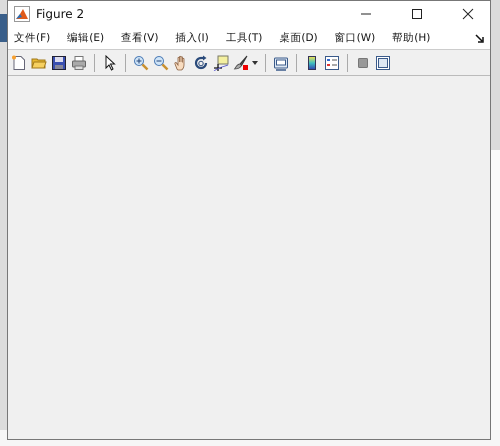 Image resolution: width=500 pixels, height=446 pixels. What do you see at coordinates (19, 62) in the screenshot?
I see `new-file-icon` at bounding box center [19, 62].